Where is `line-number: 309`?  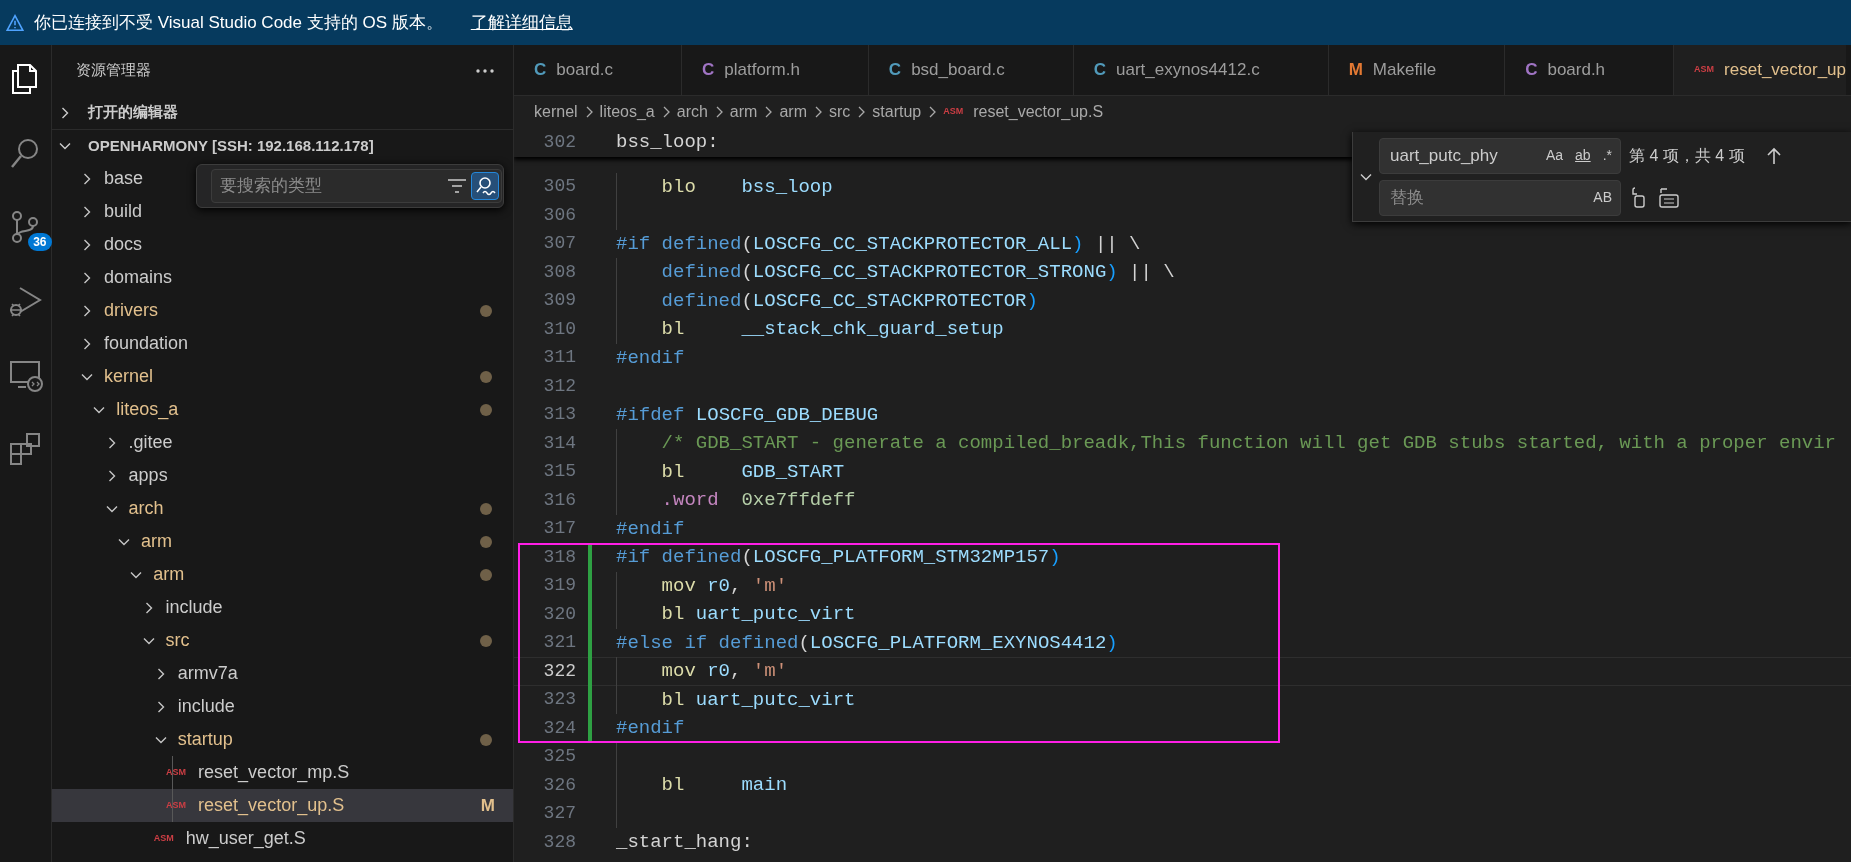 line-number: 309 is located at coordinates (559, 301).